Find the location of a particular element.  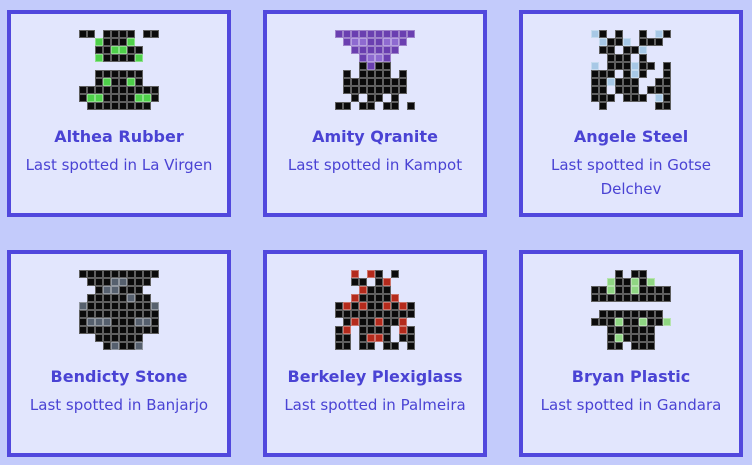

card-althea-rubber: Althea Rubber Last spotted in La Virgen is located at coordinates (119, 113).